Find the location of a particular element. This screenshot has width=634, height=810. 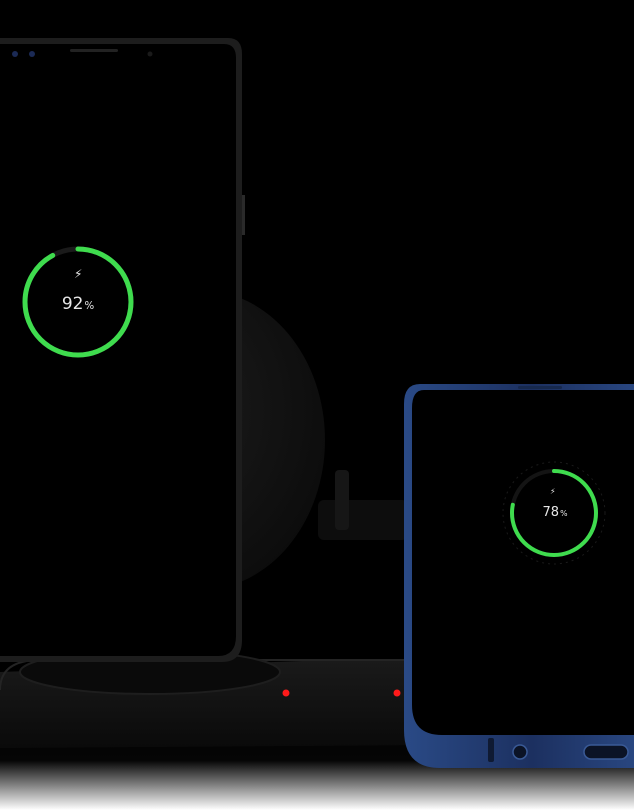

battery-percent-left: 92% is located at coordinates (78, 304).